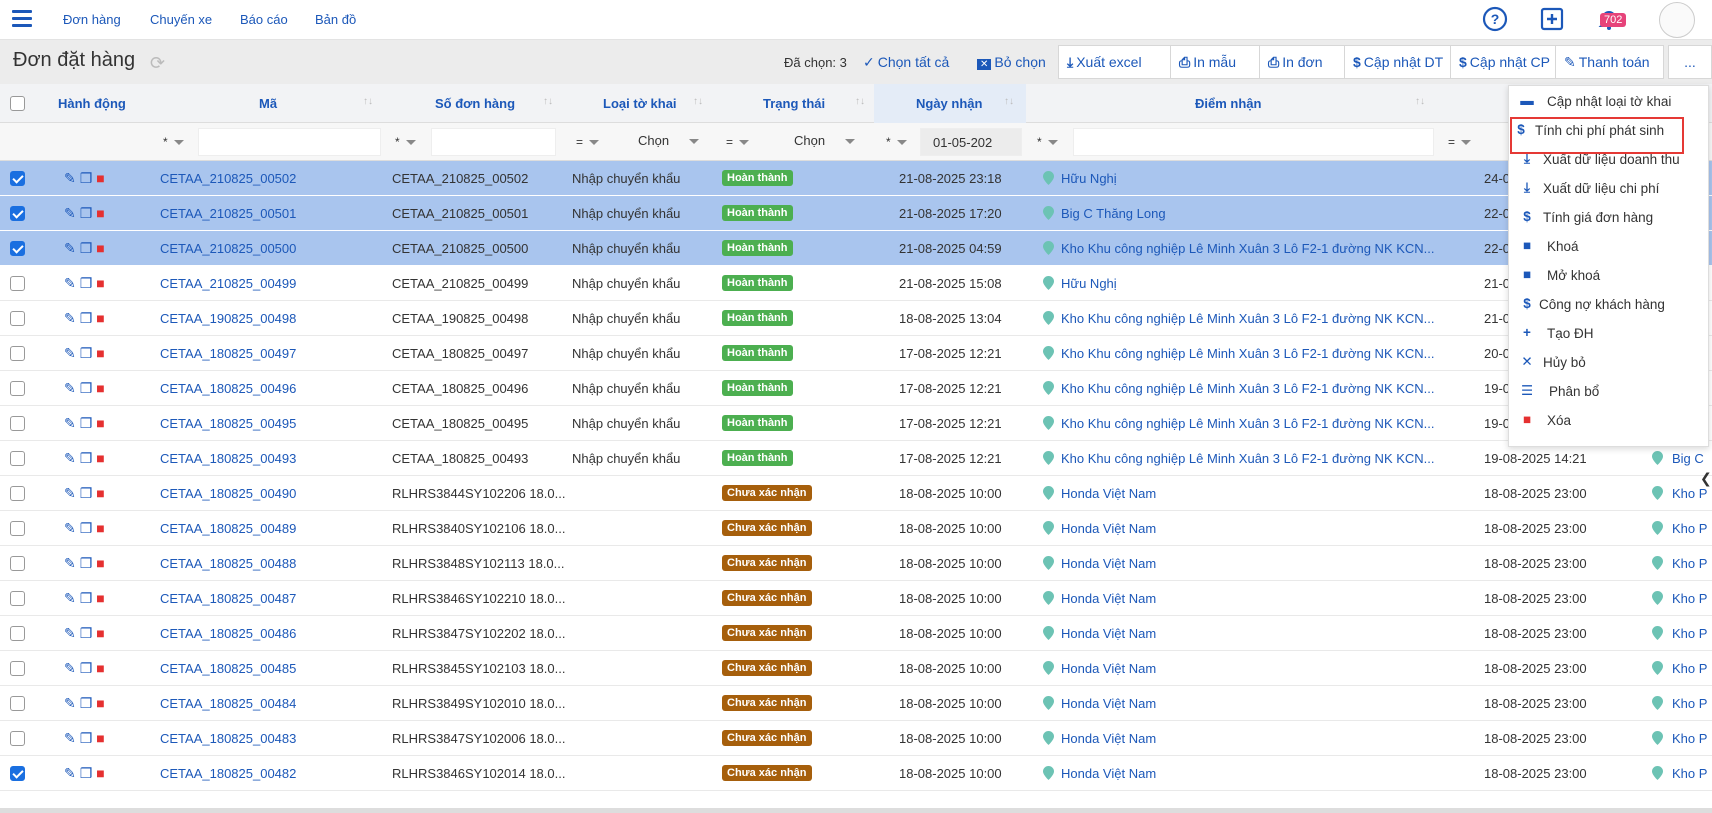 The image size is (1712, 813). I want to click on cell-ma: CETAA_180825_00487, so click(228, 598).